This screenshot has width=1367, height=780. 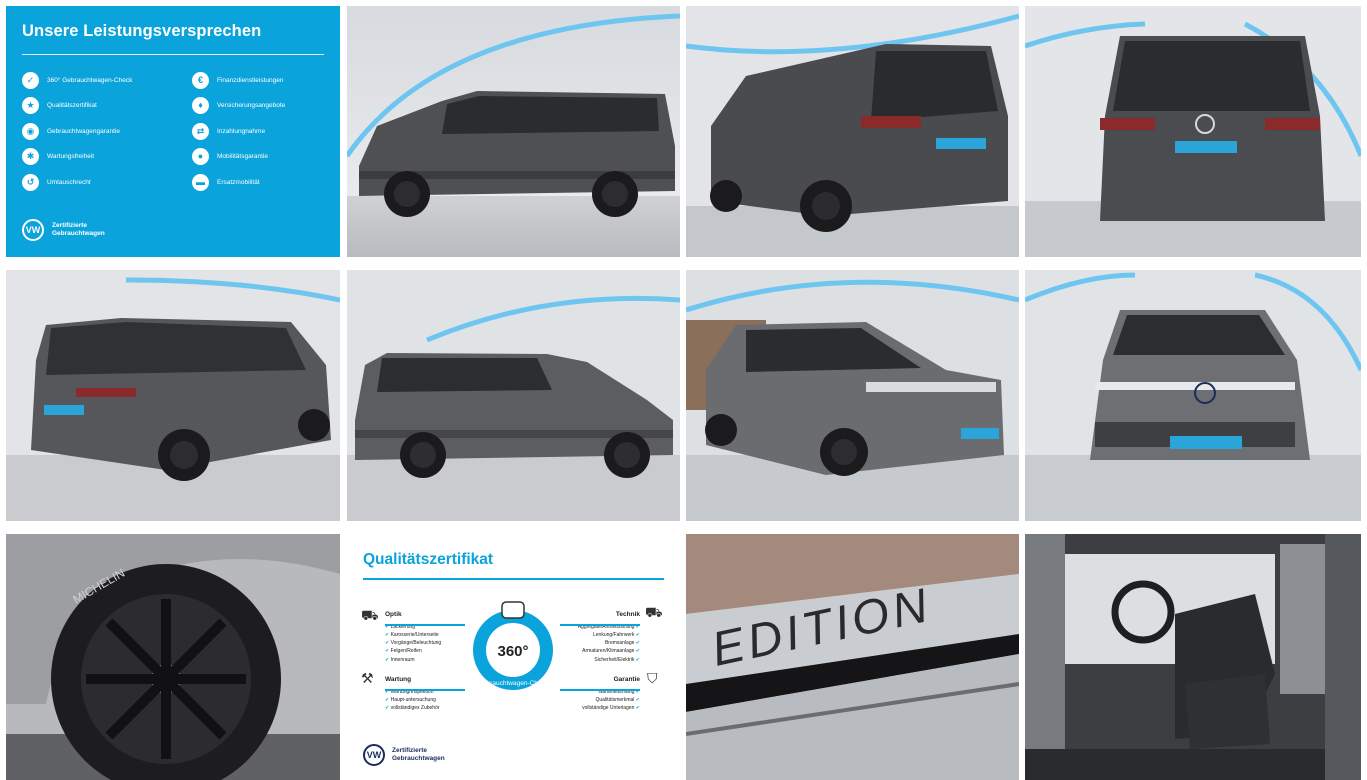 I want to click on van-rear-image, so click(x=1193, y=131).